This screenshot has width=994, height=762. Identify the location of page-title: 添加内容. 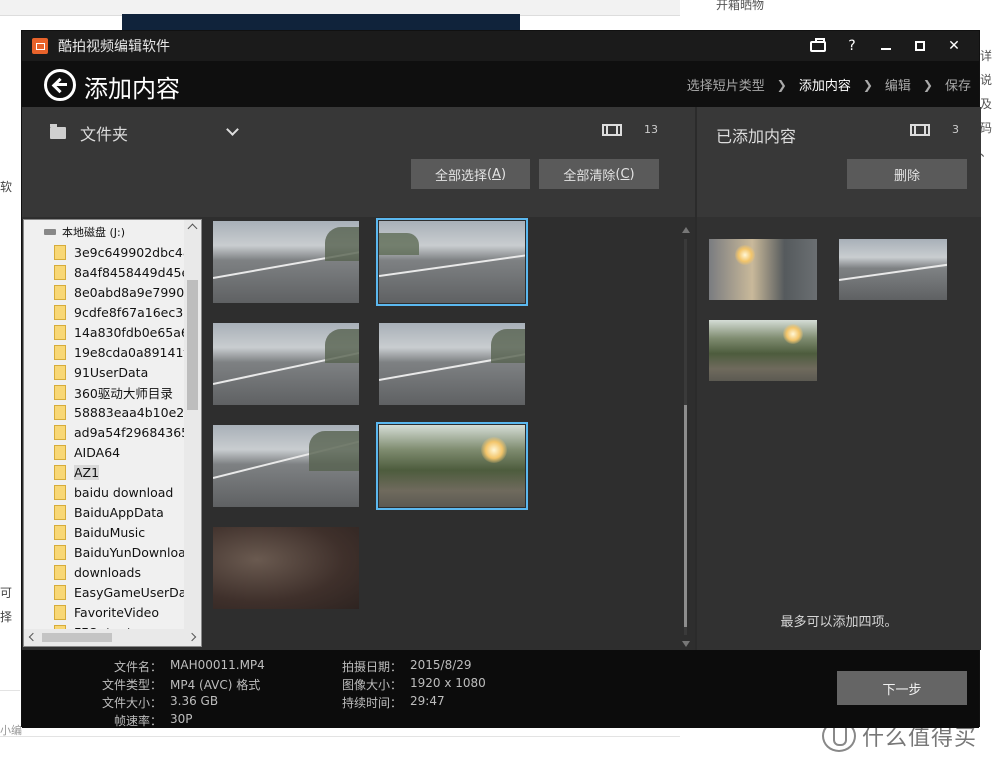
(132, 89).